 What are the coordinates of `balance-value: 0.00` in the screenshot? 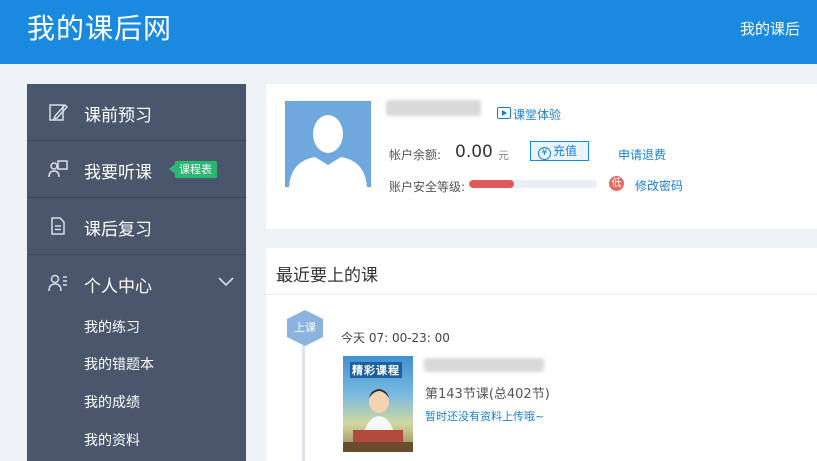 It's located at (474, 152).